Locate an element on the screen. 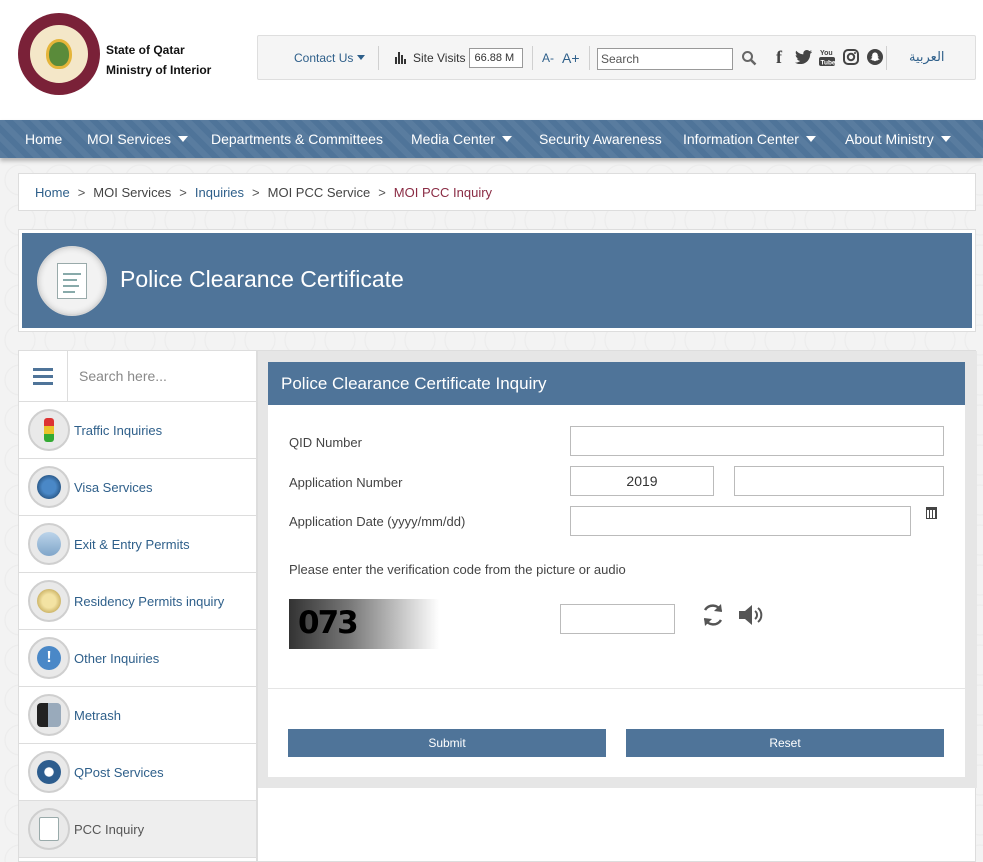 Image resolution: width=983 pixels, height=862 pixels. sidebar-item-exit-entry: Exit & Entry Permits is located at coordinates (137, 544).